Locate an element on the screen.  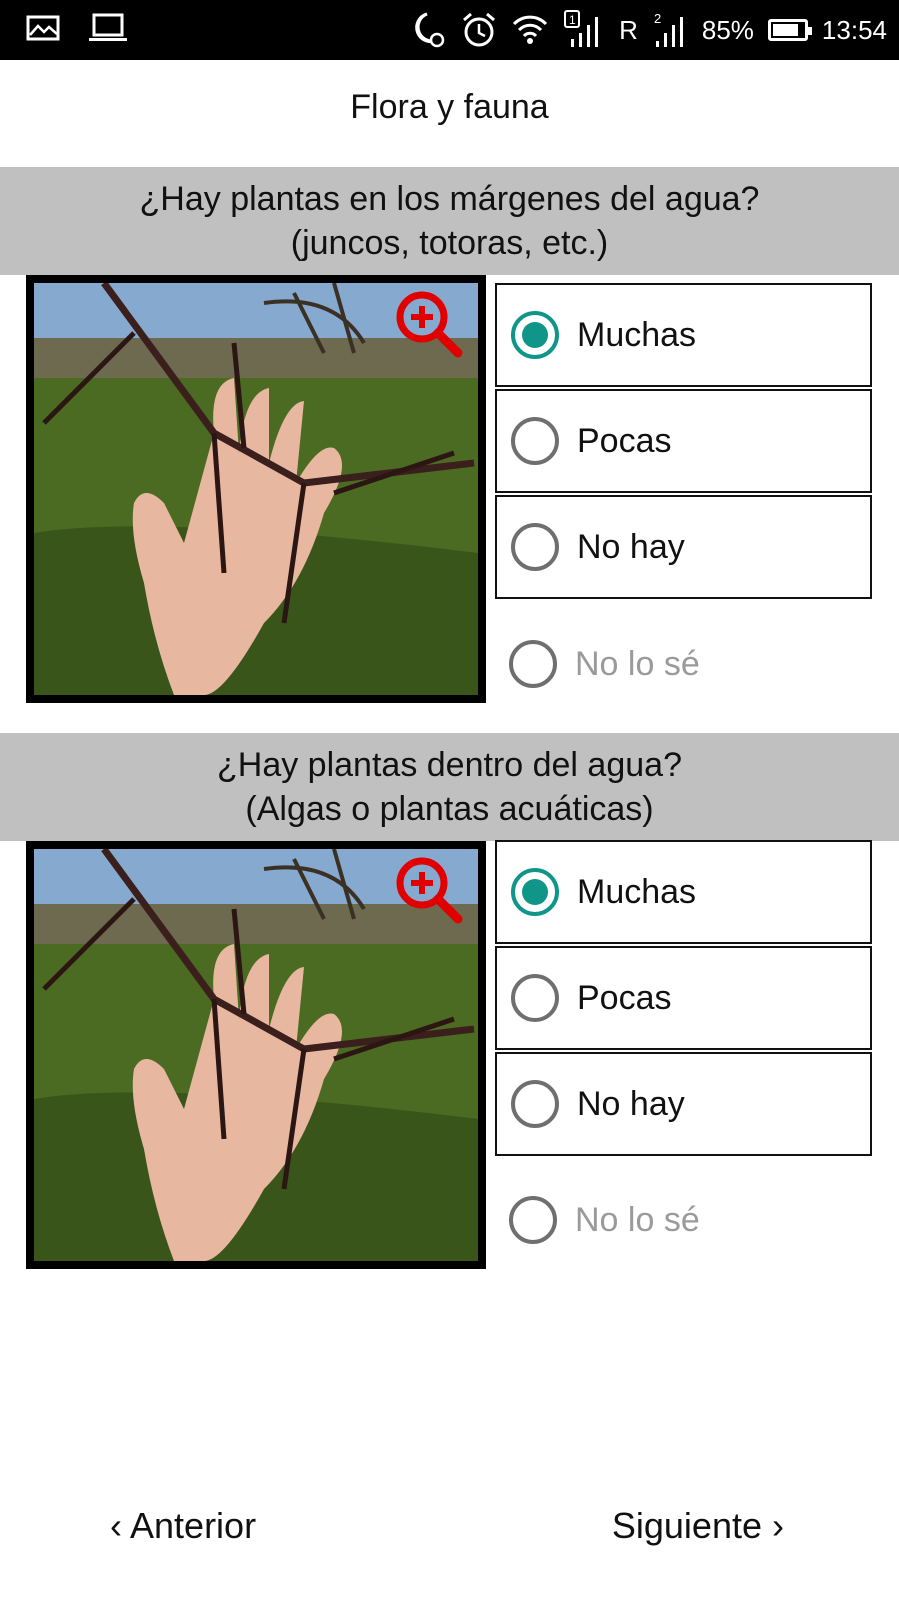
q2-option-pocas: Pocas is located at coordinates (683, 998).